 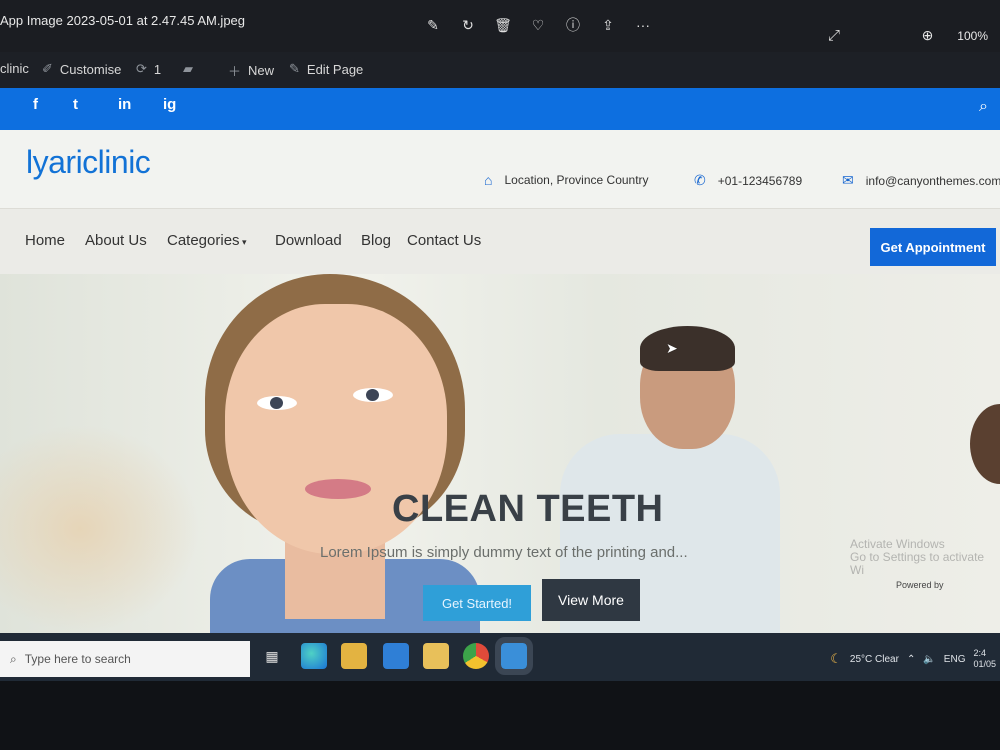 I want to click on language-indicator: ENG, so click(x=955, y=659).